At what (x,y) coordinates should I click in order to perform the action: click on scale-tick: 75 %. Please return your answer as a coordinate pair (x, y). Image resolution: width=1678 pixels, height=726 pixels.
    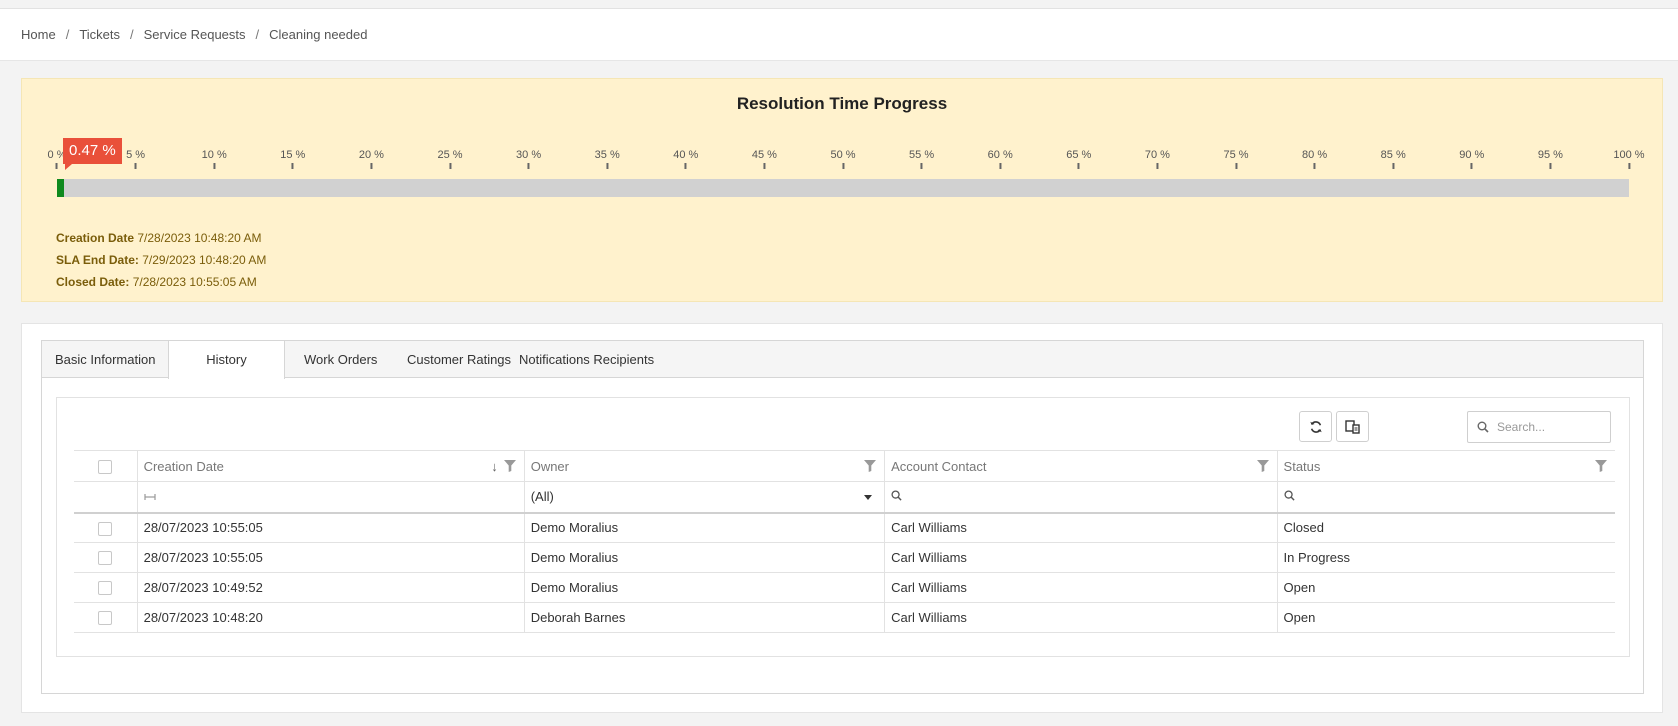
    Looking at the image, I should click on (1236, 159).